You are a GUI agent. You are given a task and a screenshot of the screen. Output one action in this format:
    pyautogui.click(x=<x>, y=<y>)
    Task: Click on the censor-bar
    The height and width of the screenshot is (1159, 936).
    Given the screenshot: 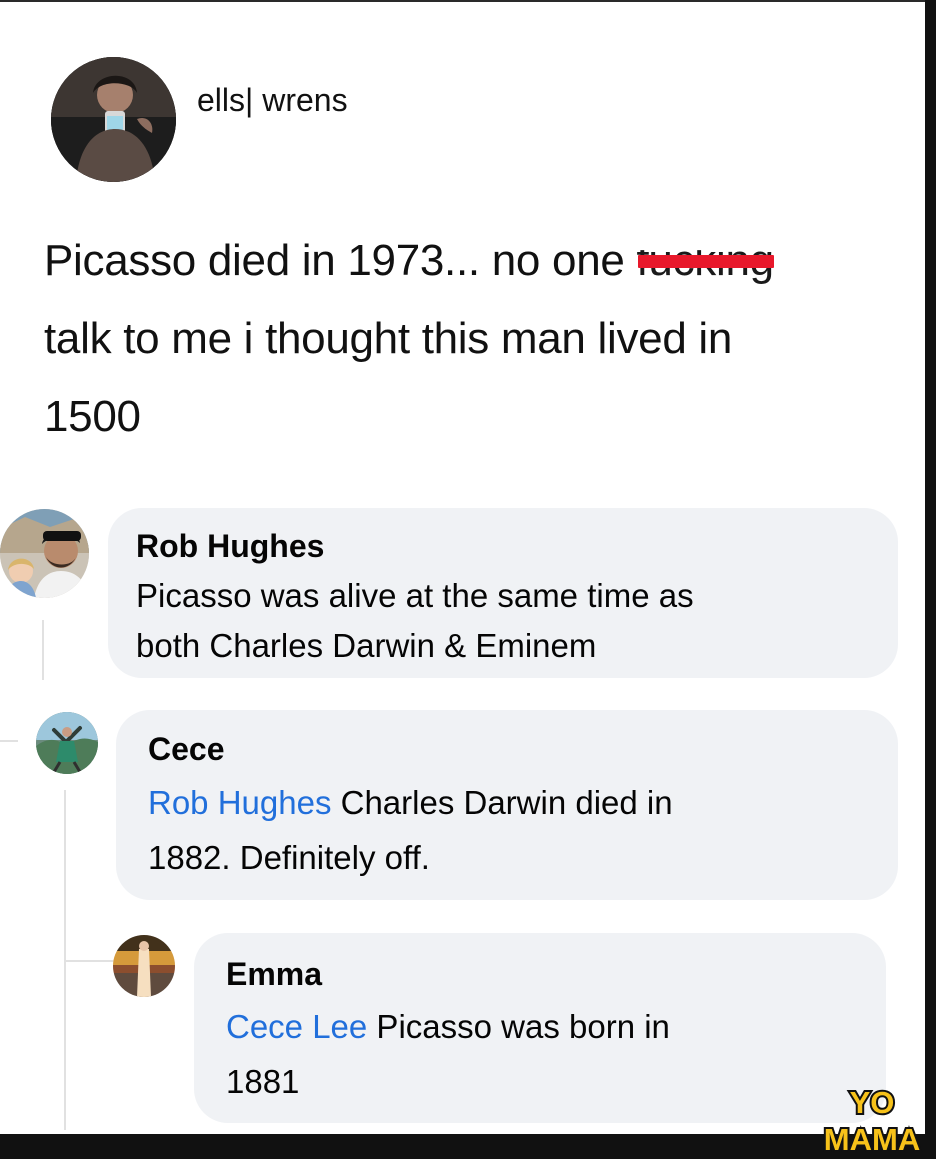 What is the action you would take?
    pyautogui.click(x=706, y=261)
    